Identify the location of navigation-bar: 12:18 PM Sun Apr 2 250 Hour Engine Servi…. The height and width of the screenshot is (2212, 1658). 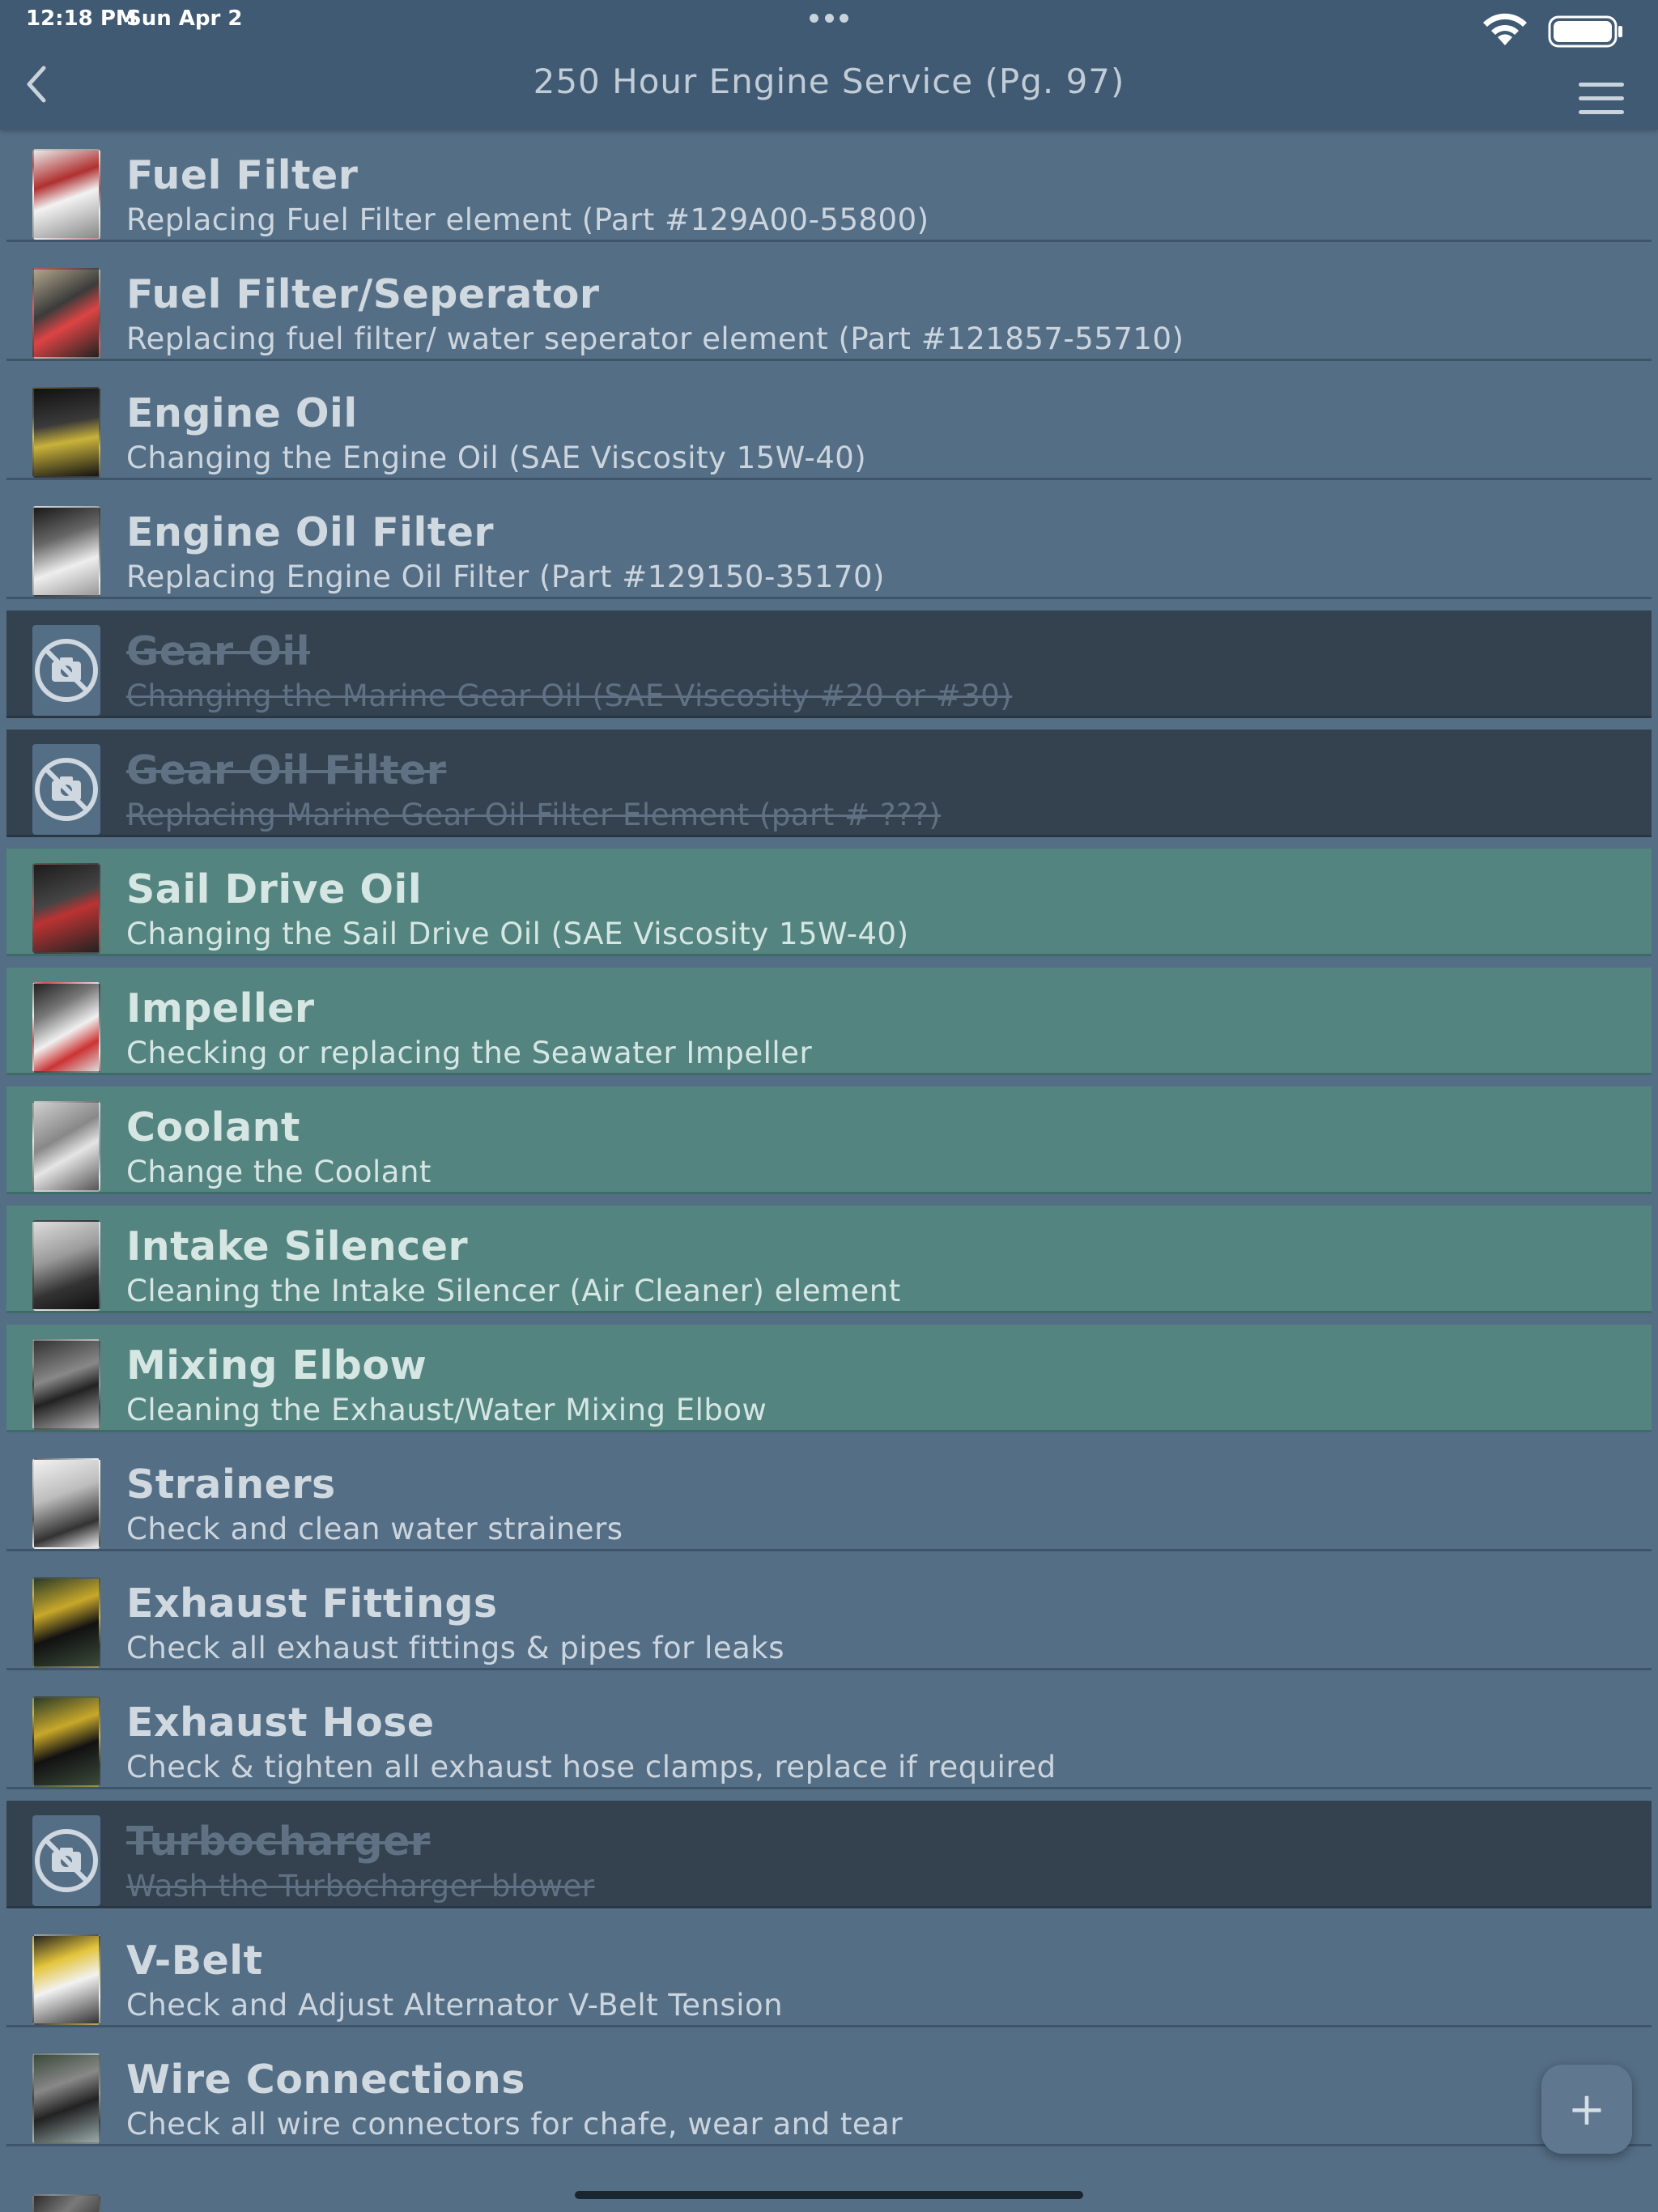
(829, 65).